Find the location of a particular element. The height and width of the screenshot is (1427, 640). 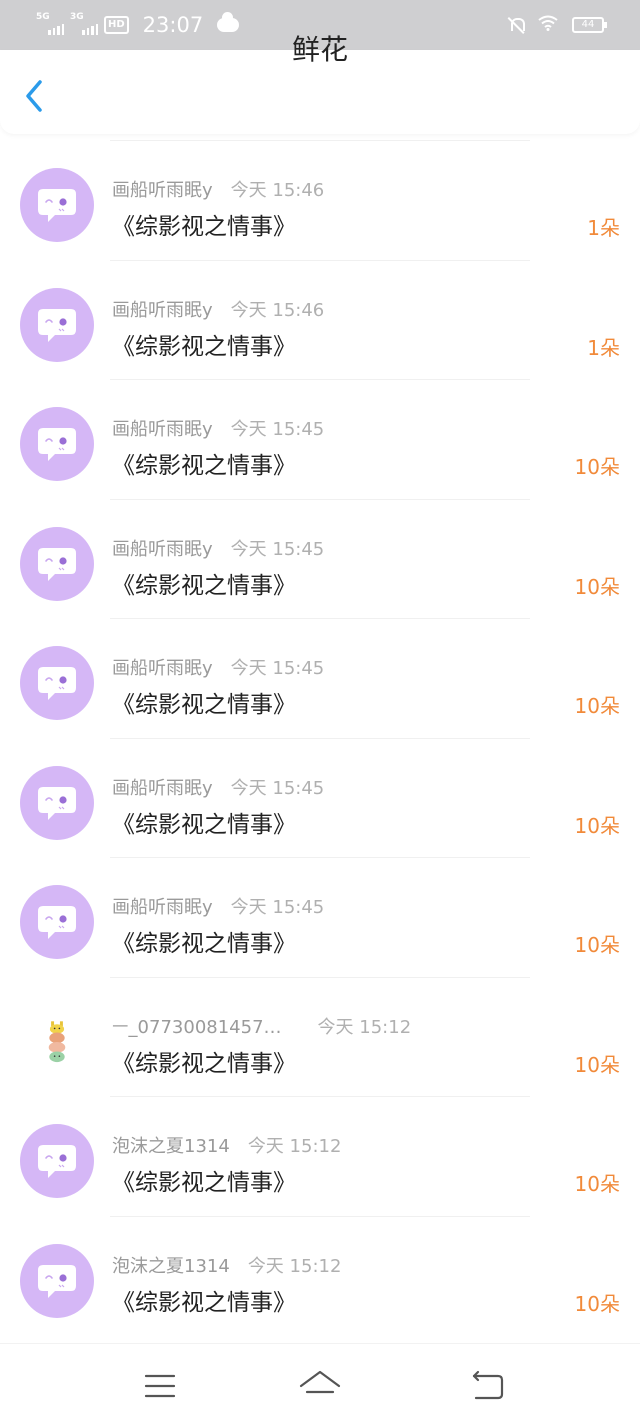

system-nav-bar is located at coordinates (320, 1385).